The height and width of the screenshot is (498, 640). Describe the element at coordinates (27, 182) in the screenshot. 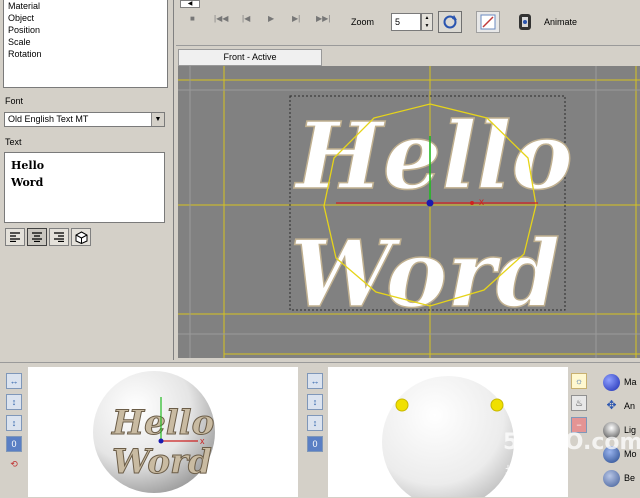

I see `text-input-line-2: Word` at that location.